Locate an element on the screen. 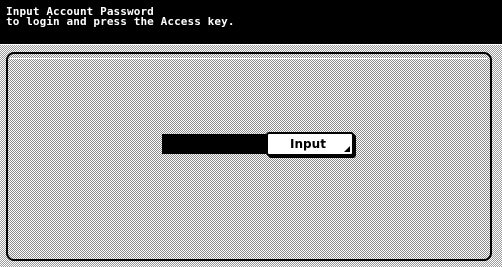 Image resolution: width=502 pixels, height=267 pixels. password-field is located at coordinates (214, 144).